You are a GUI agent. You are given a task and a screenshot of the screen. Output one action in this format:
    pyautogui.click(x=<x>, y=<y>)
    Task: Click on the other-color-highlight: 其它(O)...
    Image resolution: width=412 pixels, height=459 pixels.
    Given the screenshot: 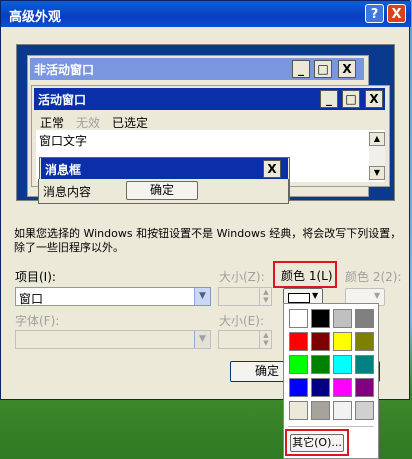 What is the action you would take?
    pyautogui.click(x=317, y=442)
    